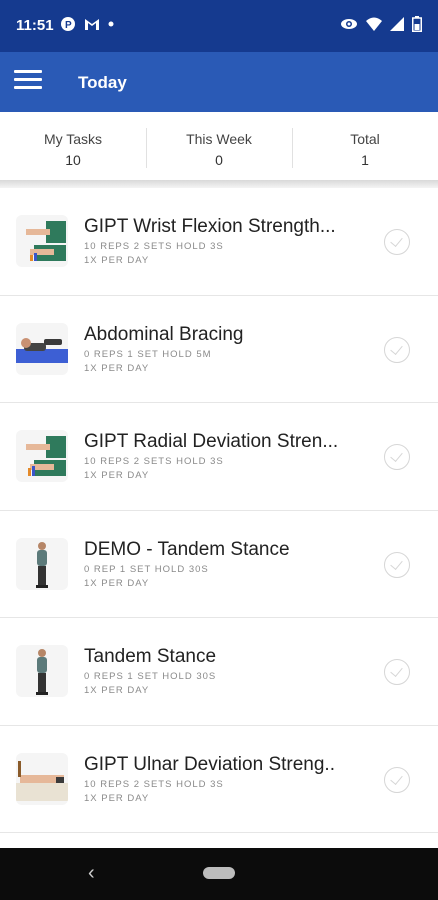  Describe the element at coordinates (35, 25) in the screenshot. I see `status-time: 11:51` at that location.